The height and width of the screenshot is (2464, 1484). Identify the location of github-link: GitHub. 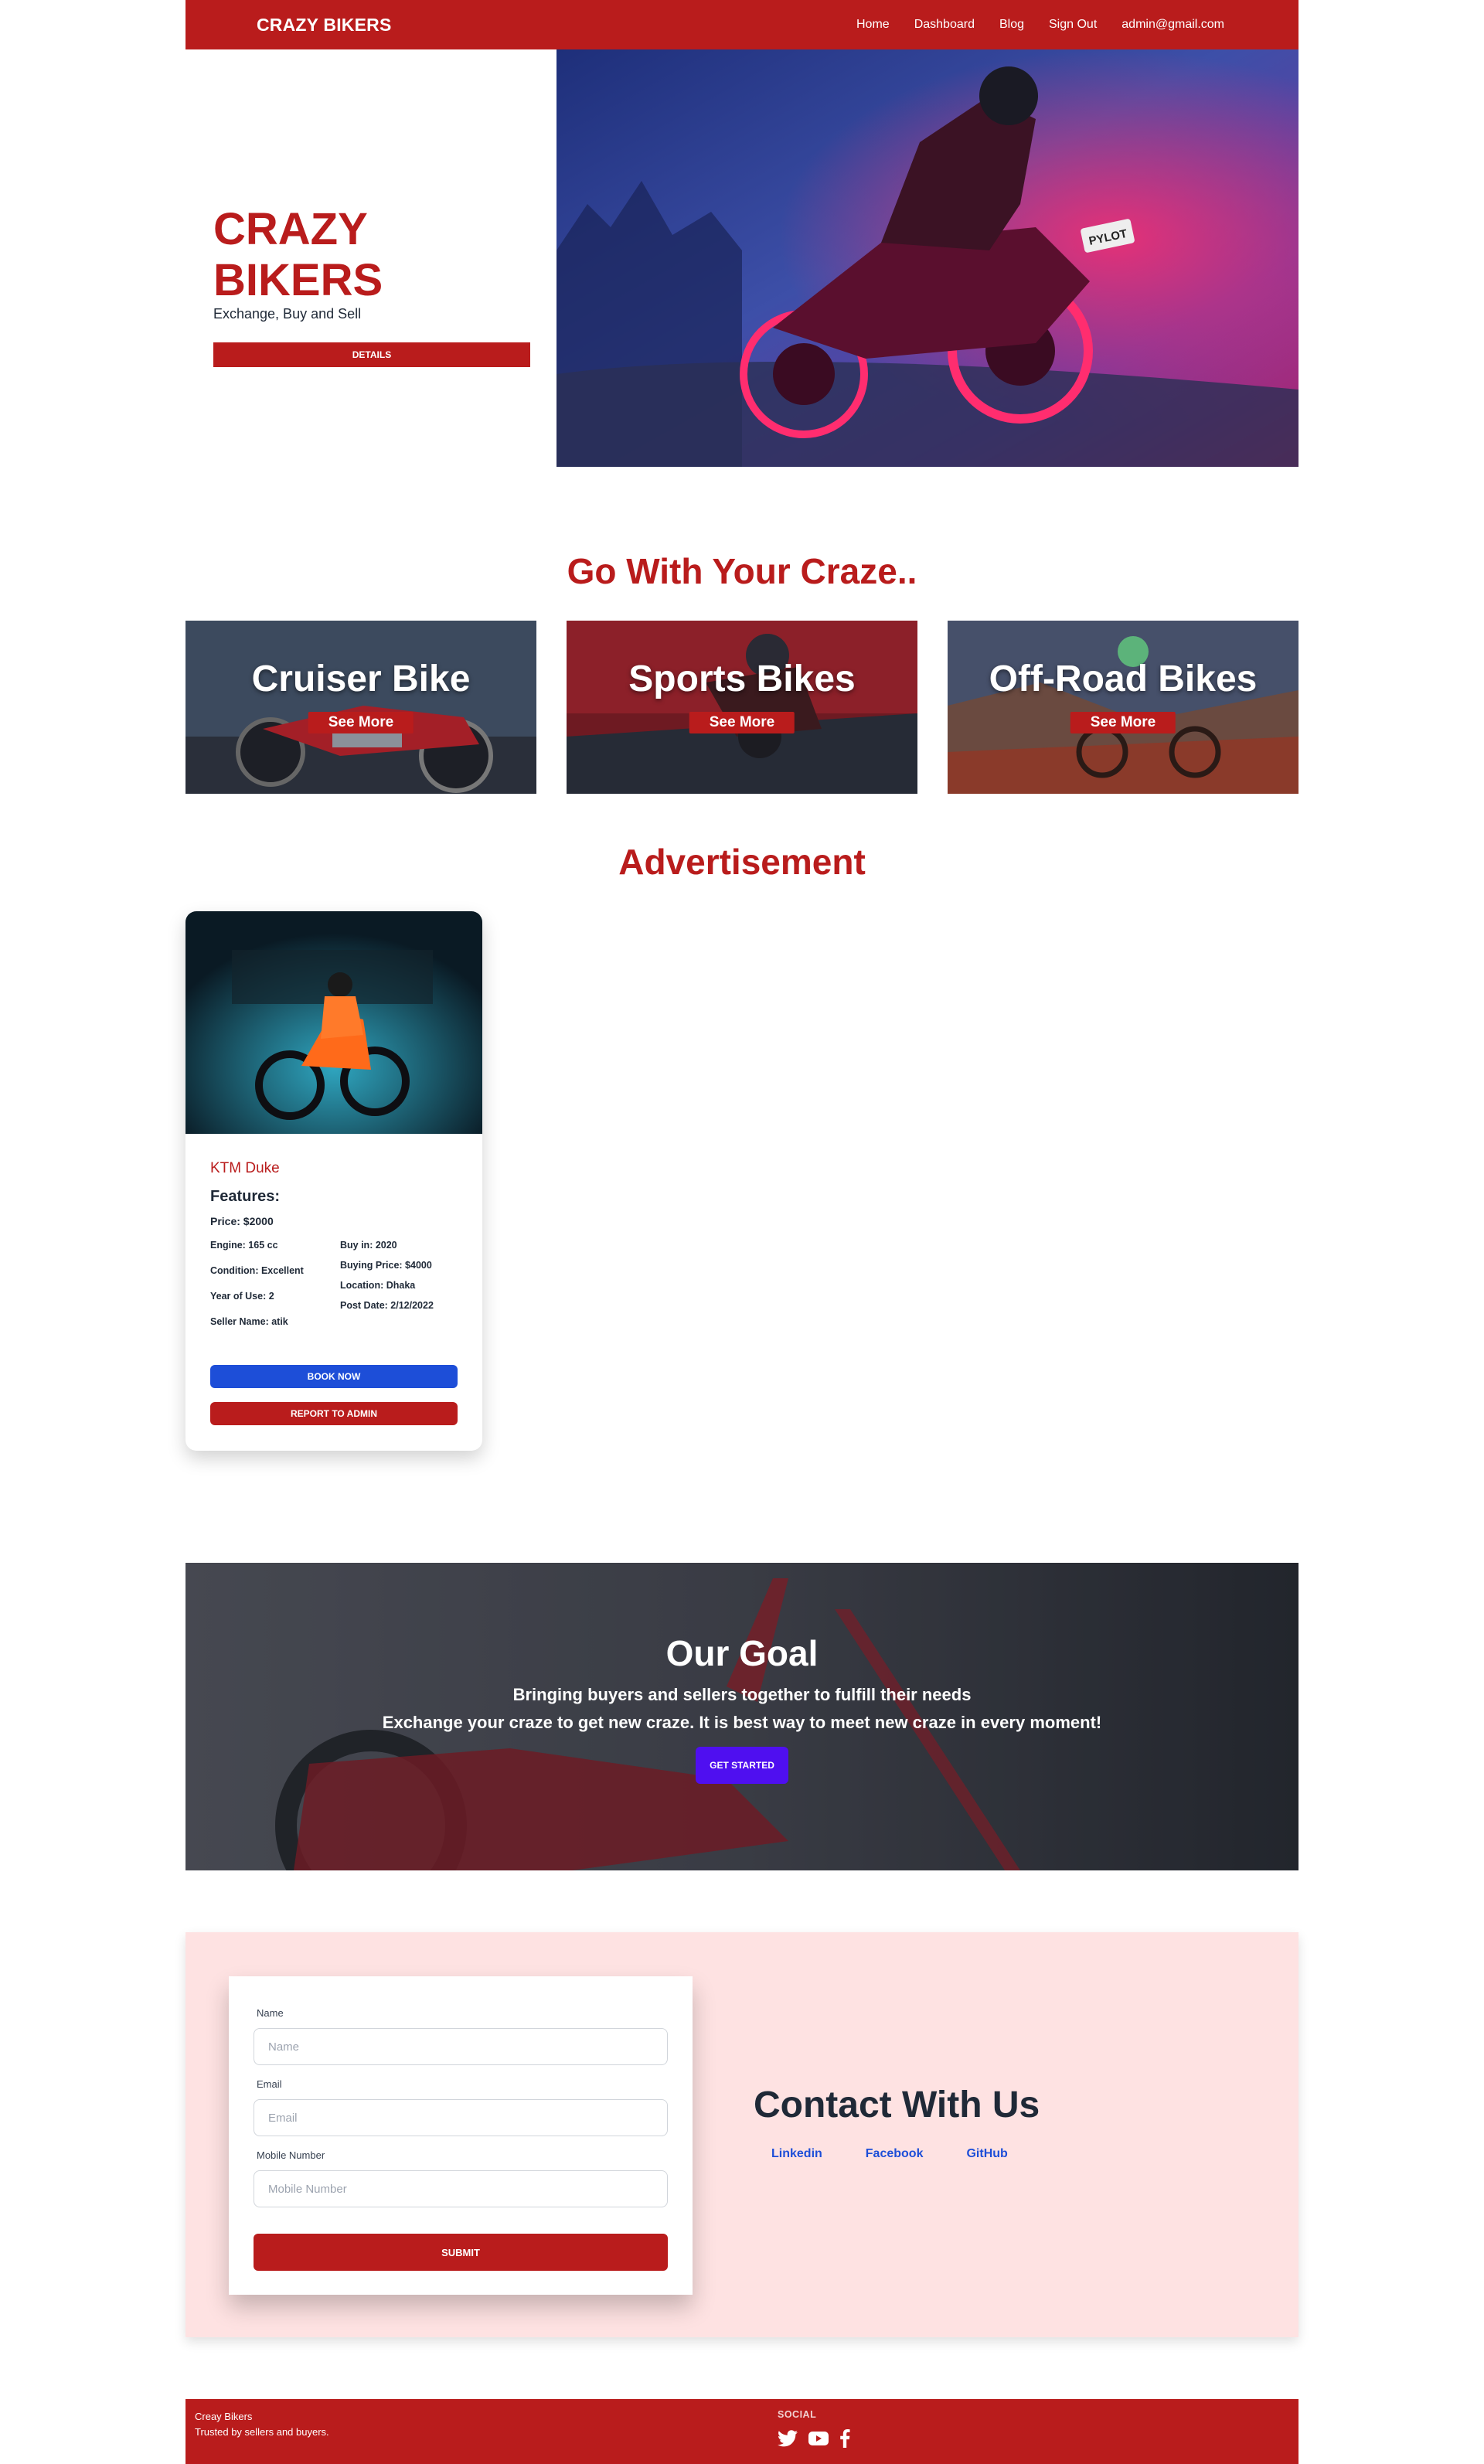
(986, 2154).